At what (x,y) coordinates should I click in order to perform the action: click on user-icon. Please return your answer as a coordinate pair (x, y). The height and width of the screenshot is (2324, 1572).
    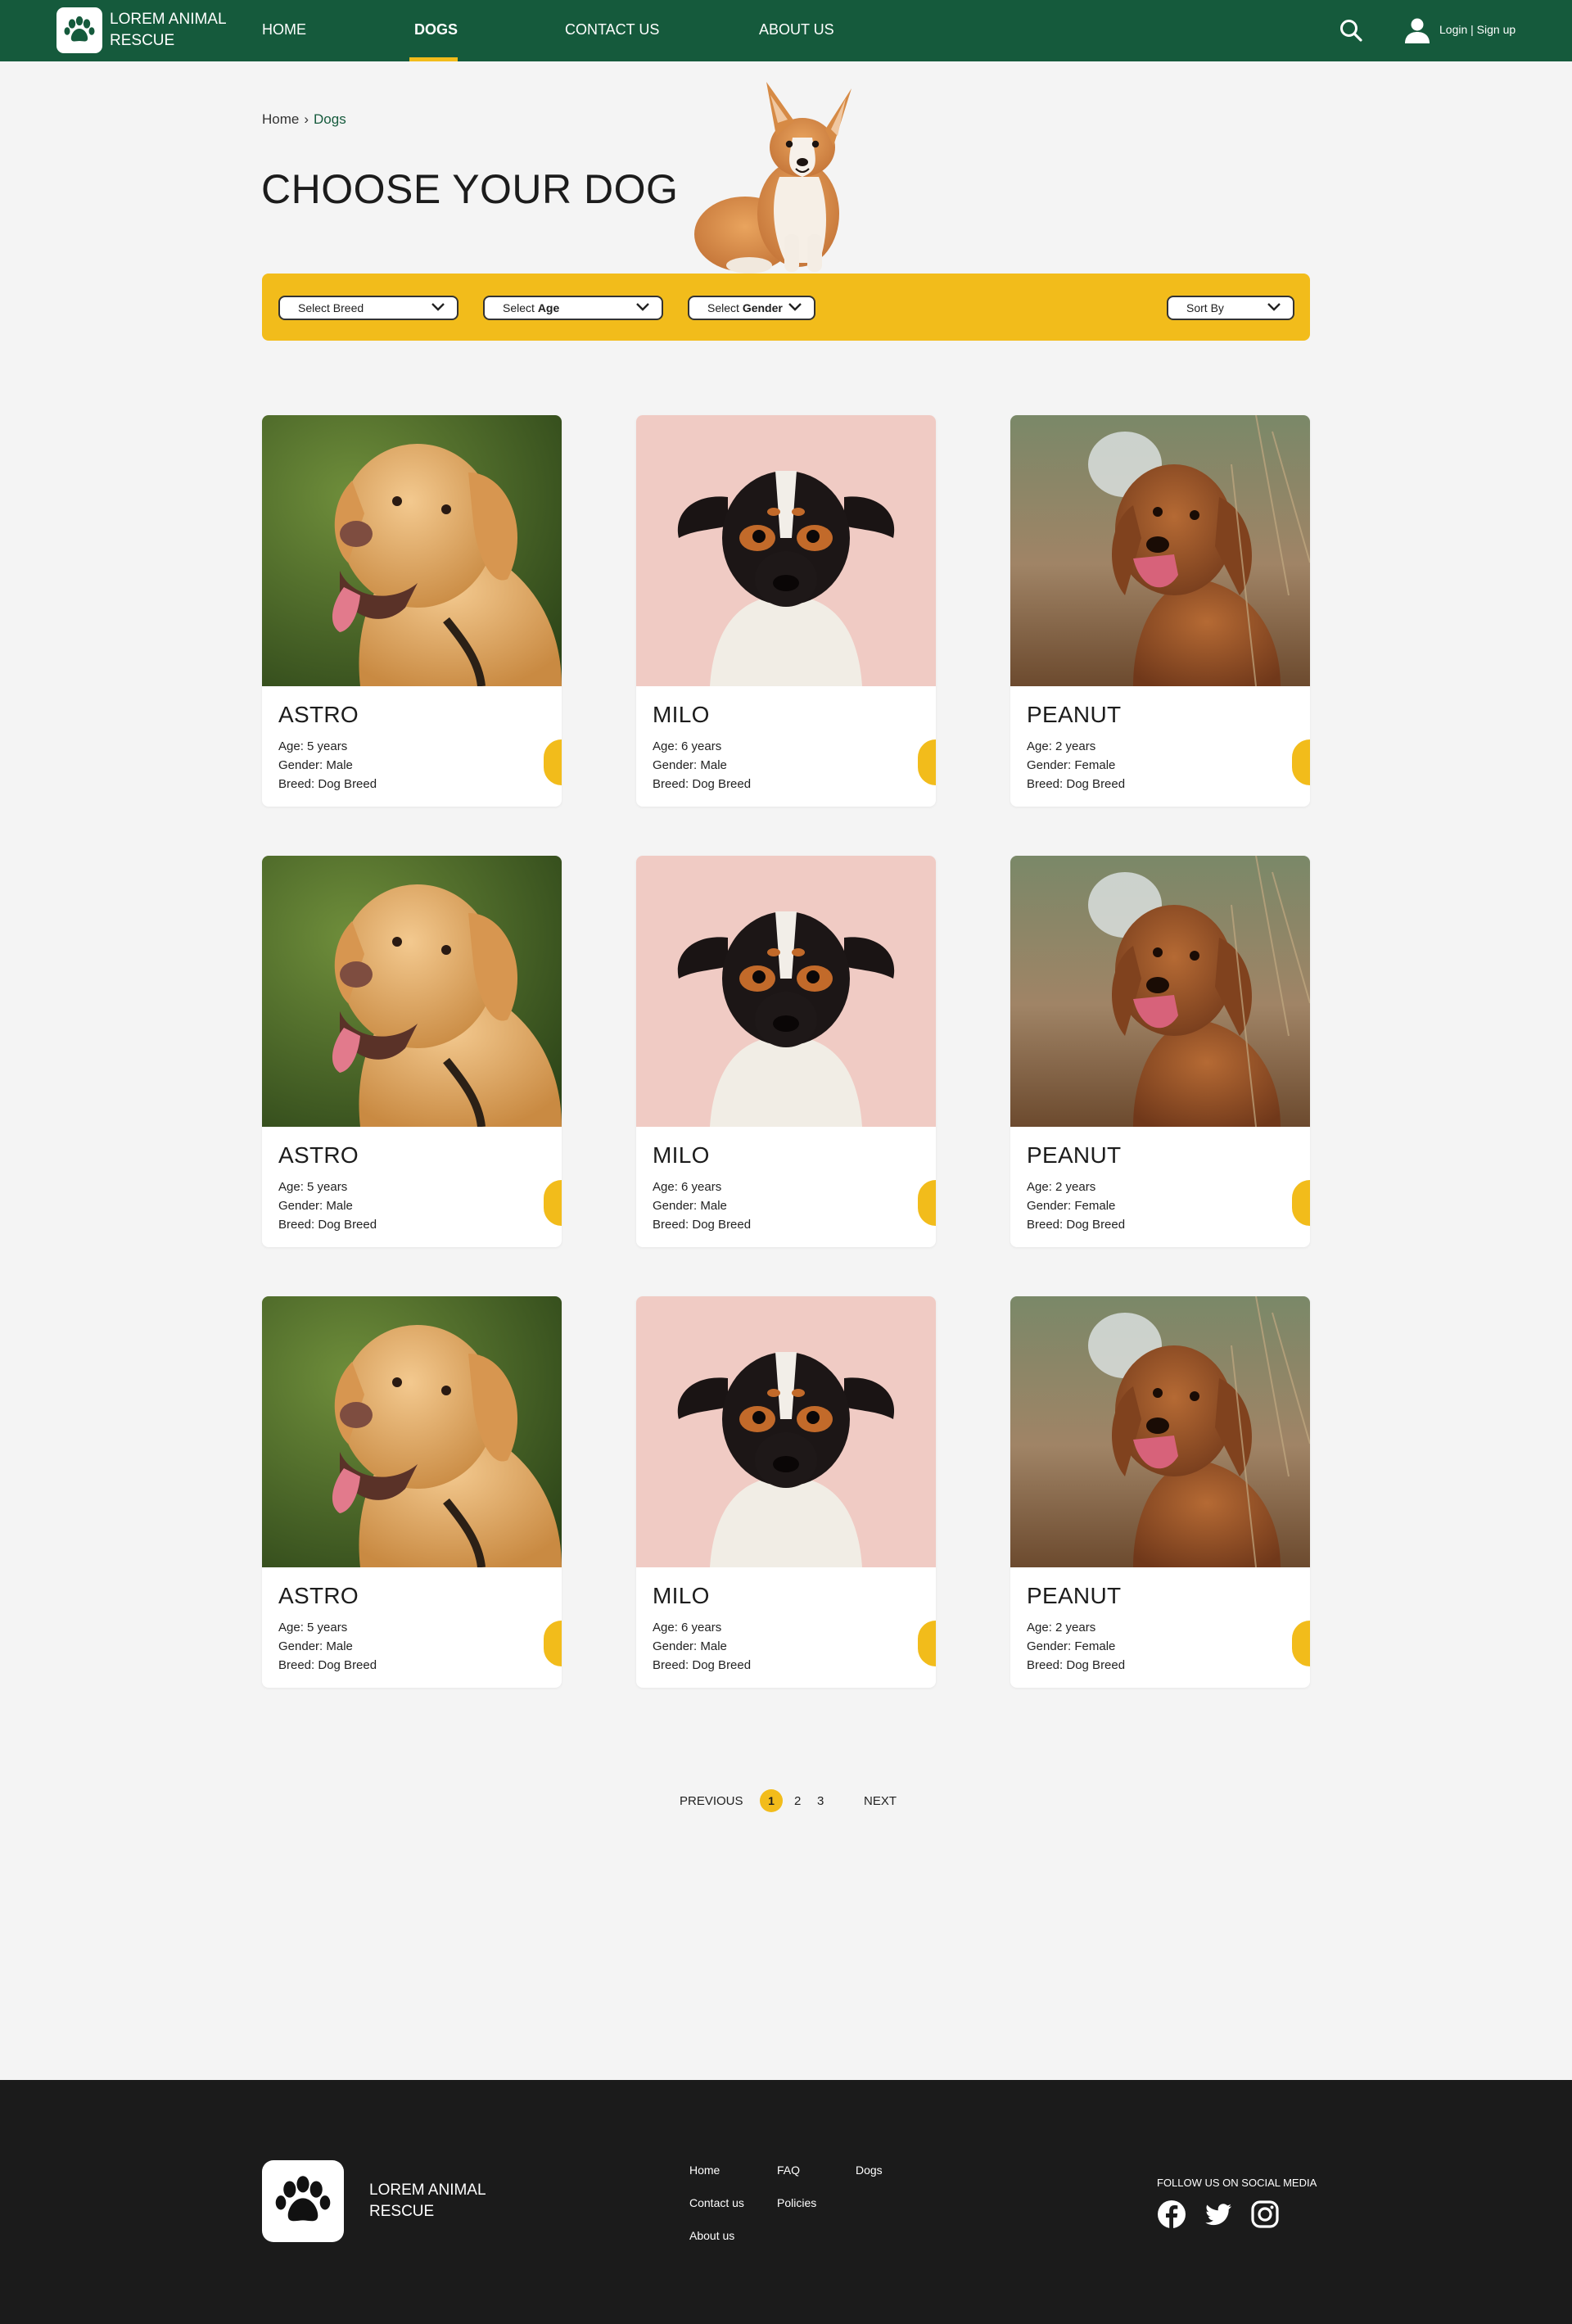
    Looking at the image, I should click on (1417, 30).